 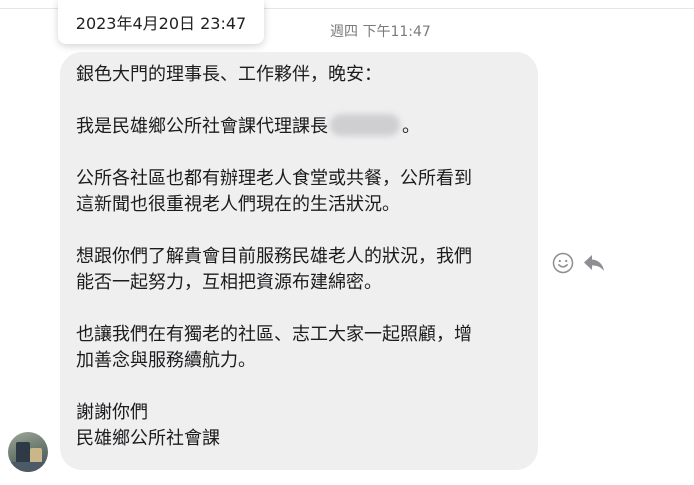 I want to click on paragraph-line: 能否一起努力，互相把資源布建綿密。, so click(x=229, y=282).